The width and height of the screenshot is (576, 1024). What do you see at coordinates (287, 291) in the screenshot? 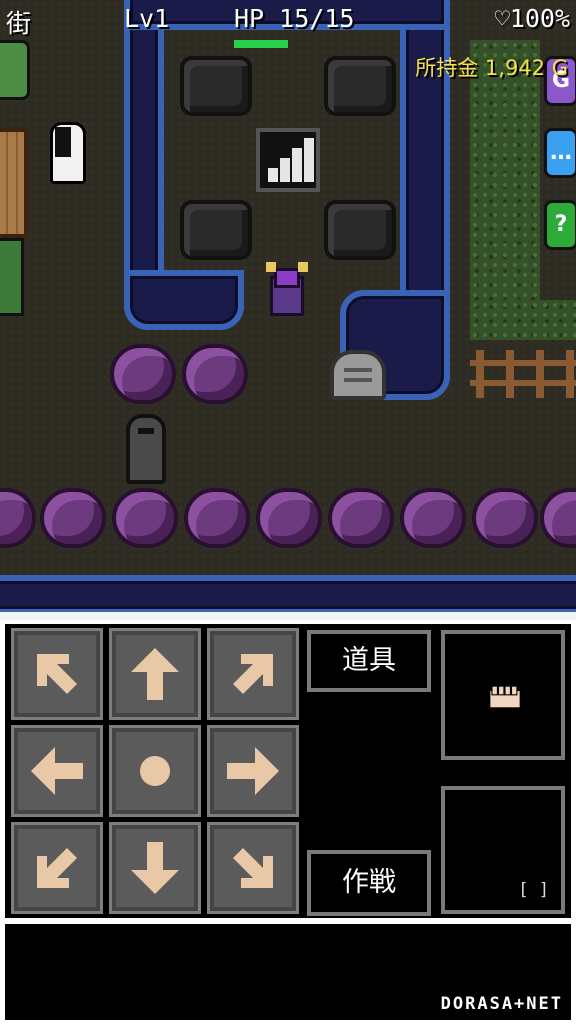
I see `player-character` at bounding box center [287, 291].